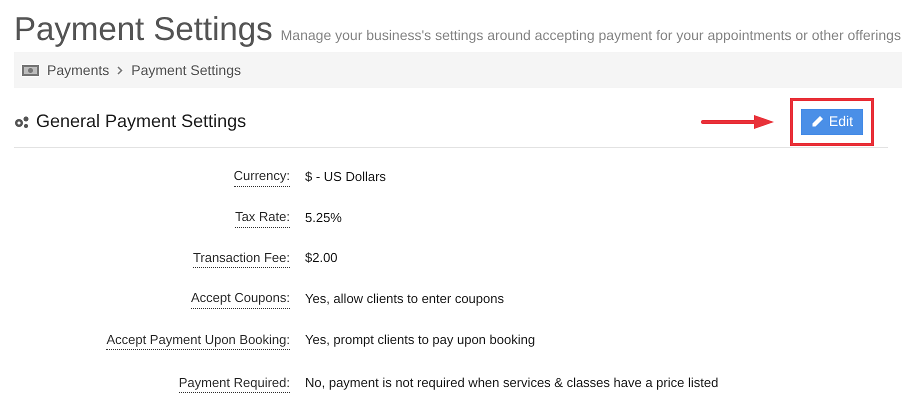 The height and width of the screenshot is (401, 902). I want to click on chevron-icon, so click(120, 70).